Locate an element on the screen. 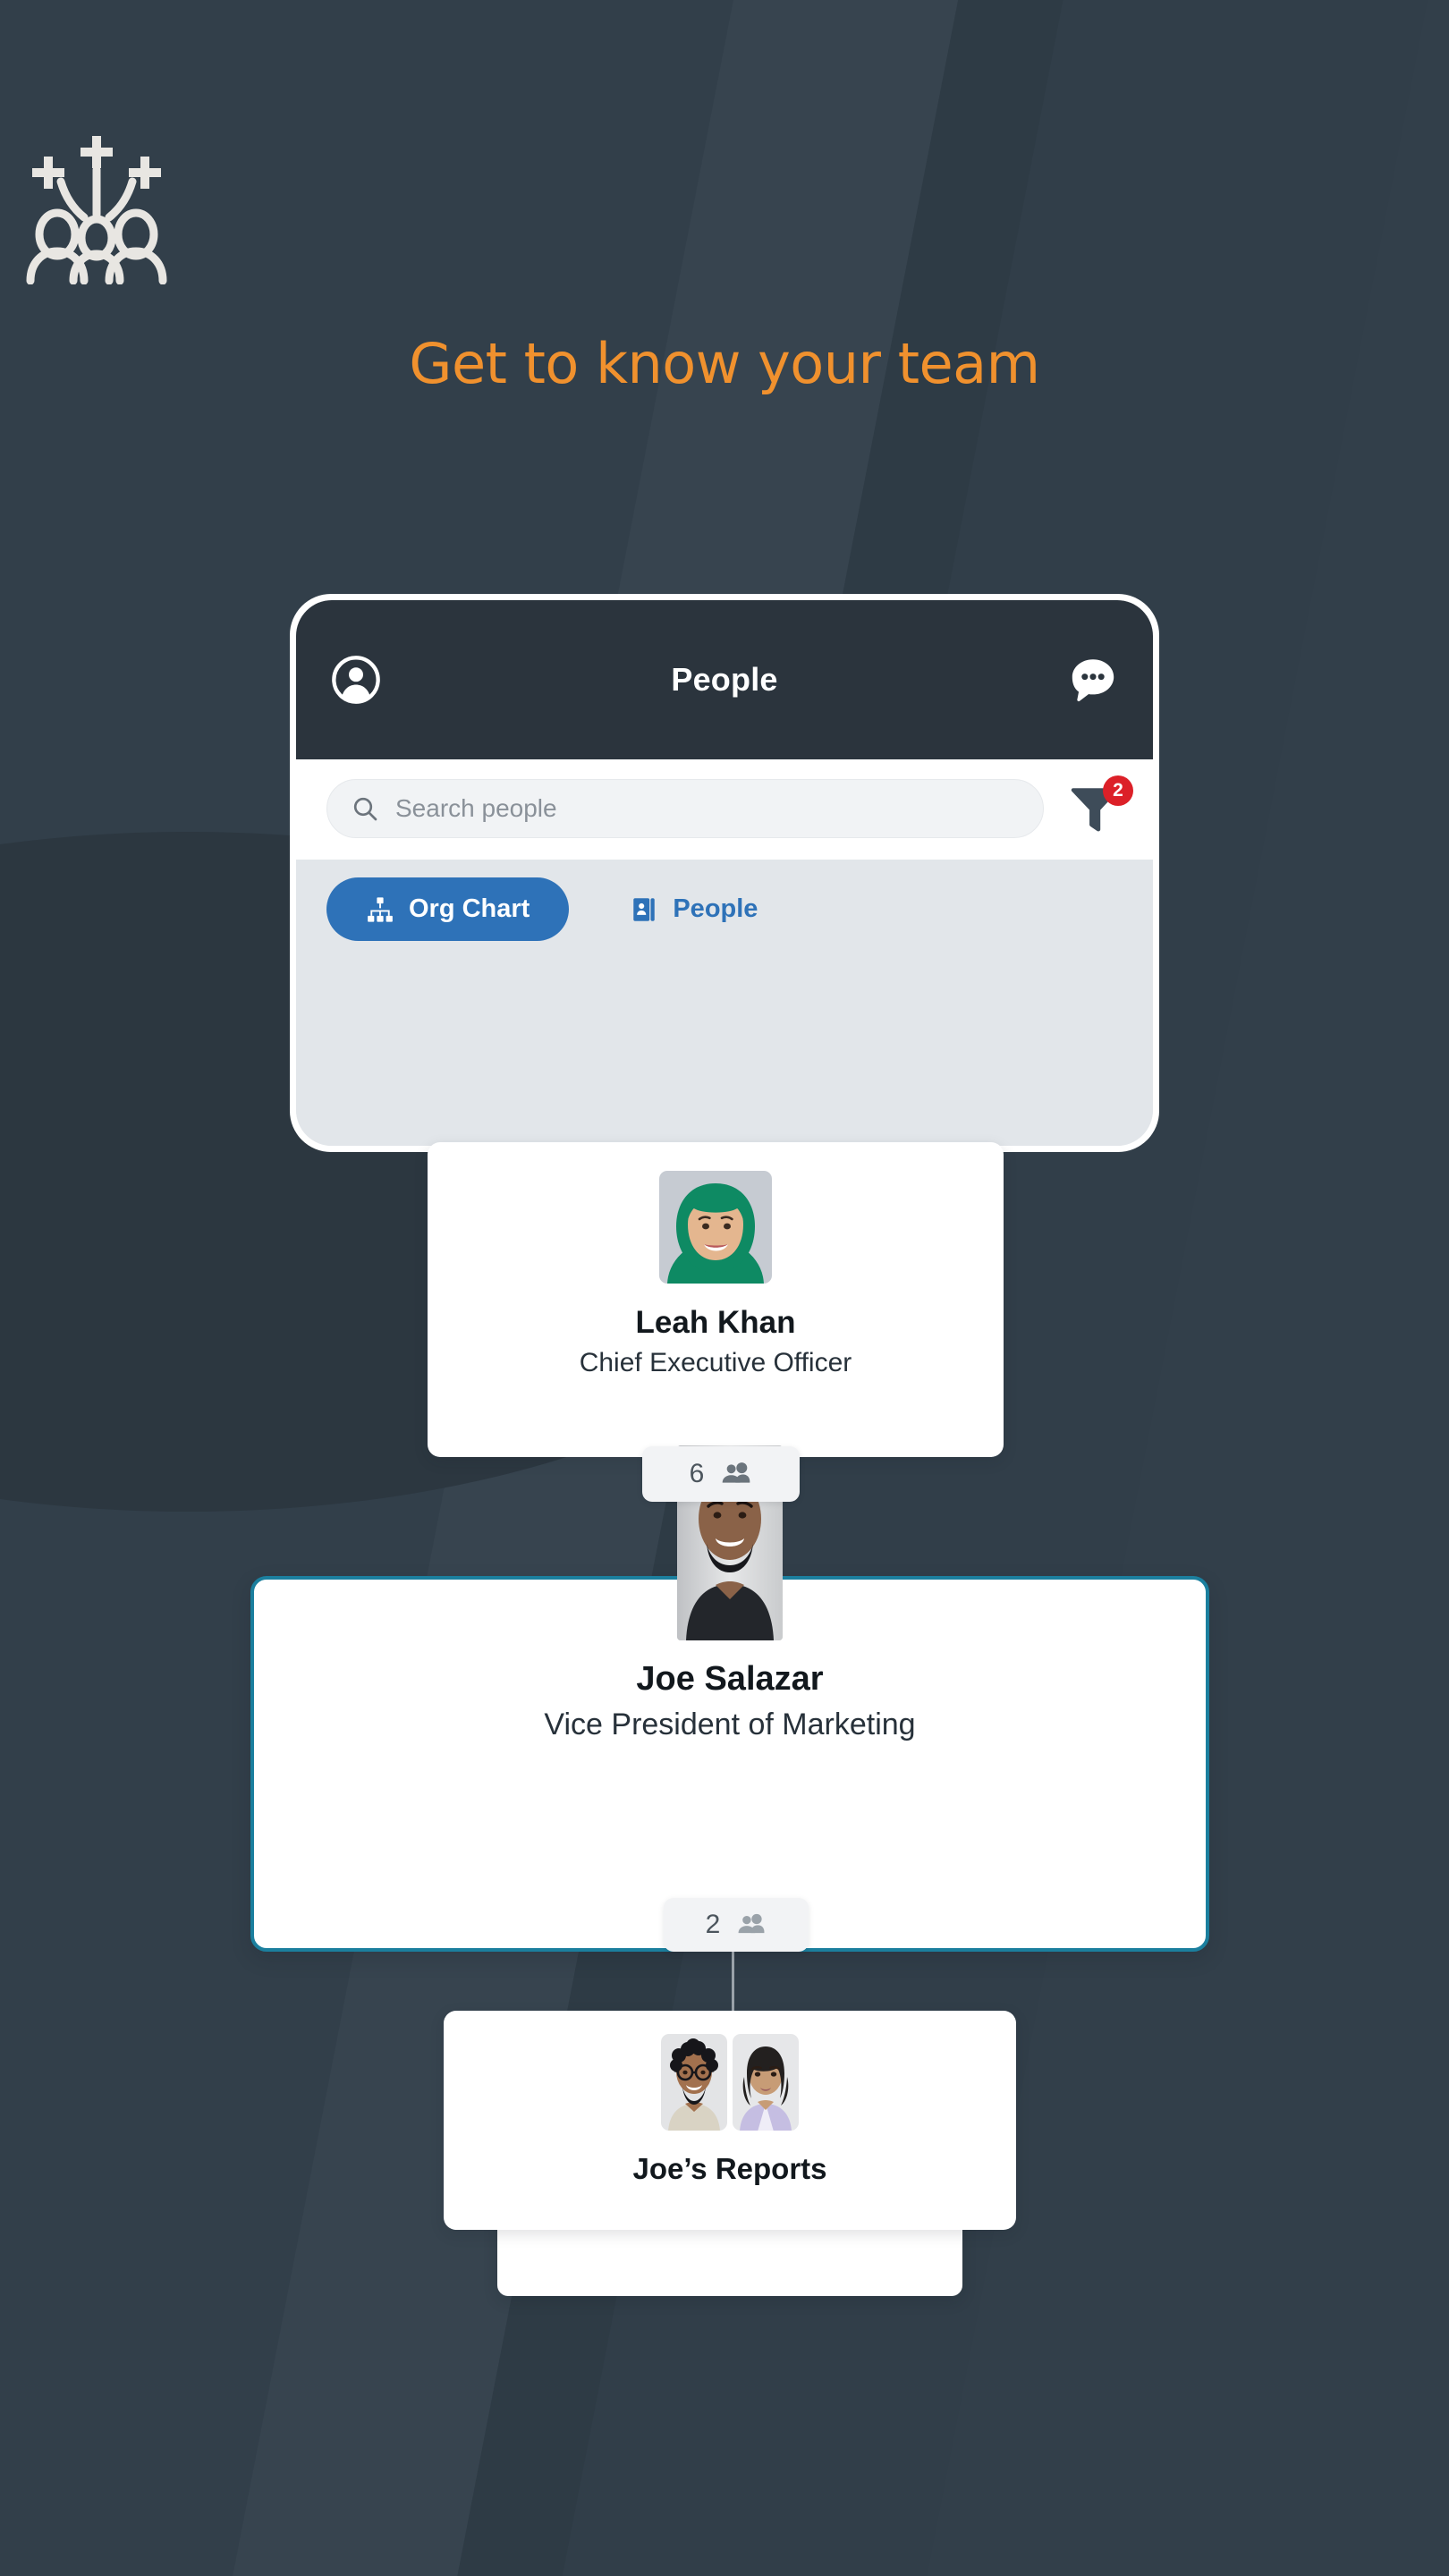 The width and height of the screenshot is (1449, 2576). filter-button: 2 is located at coordinates (1100, 805).